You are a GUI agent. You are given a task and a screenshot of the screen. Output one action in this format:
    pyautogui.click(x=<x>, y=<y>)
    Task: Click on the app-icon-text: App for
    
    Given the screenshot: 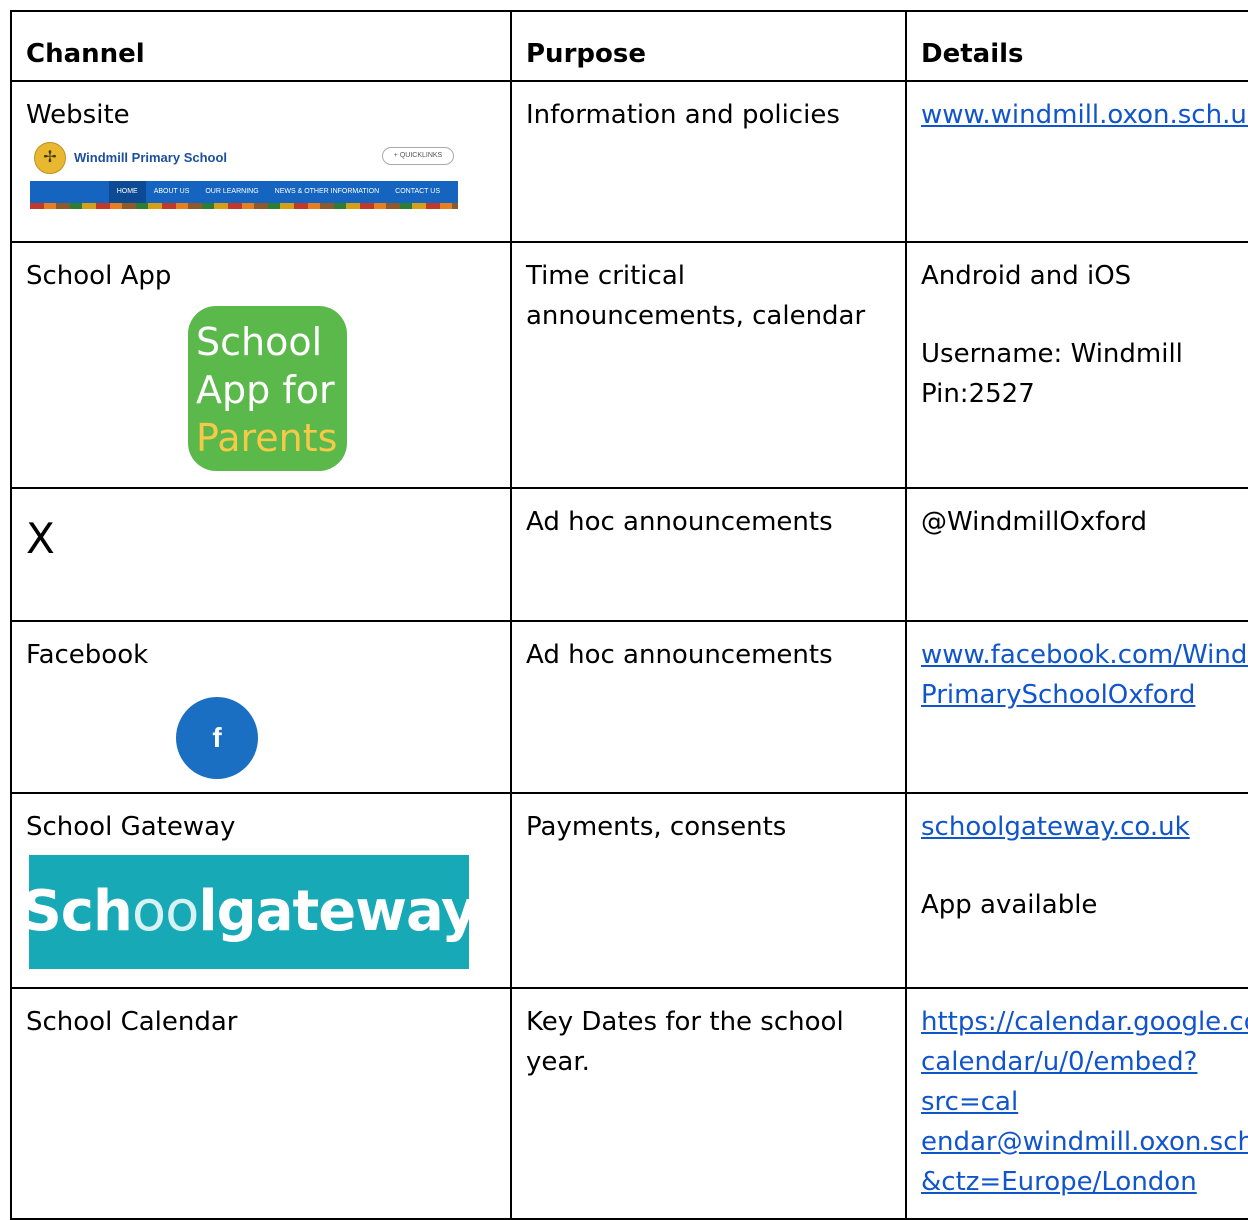 What is the action you would take?
    pyautogui.click(x=265, y=390)
    